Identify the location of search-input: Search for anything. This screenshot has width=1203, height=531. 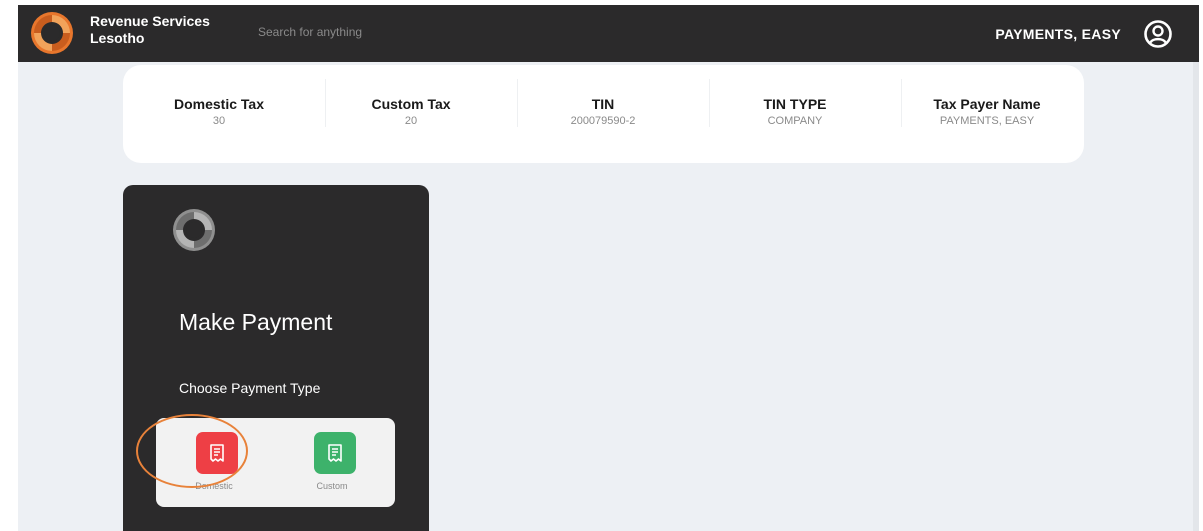
(310, 32).